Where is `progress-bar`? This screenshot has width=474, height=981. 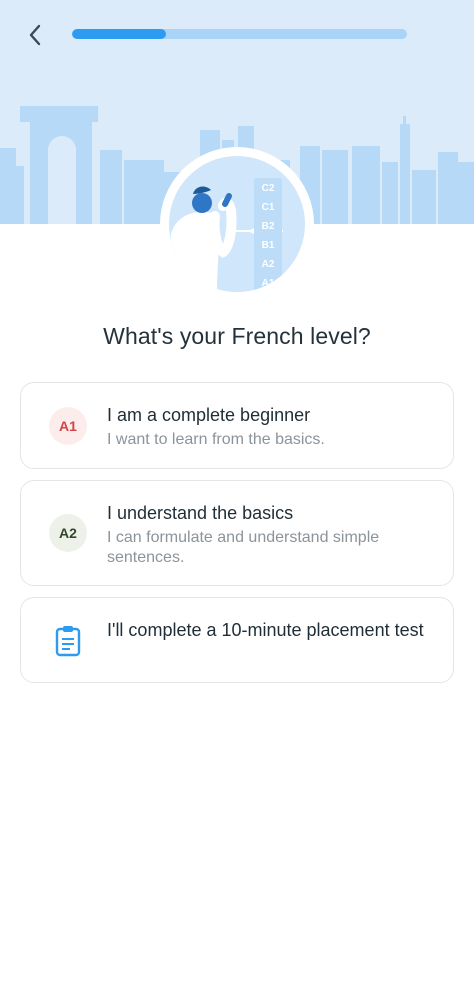
progress-bar is located at coordinates (239, 34).